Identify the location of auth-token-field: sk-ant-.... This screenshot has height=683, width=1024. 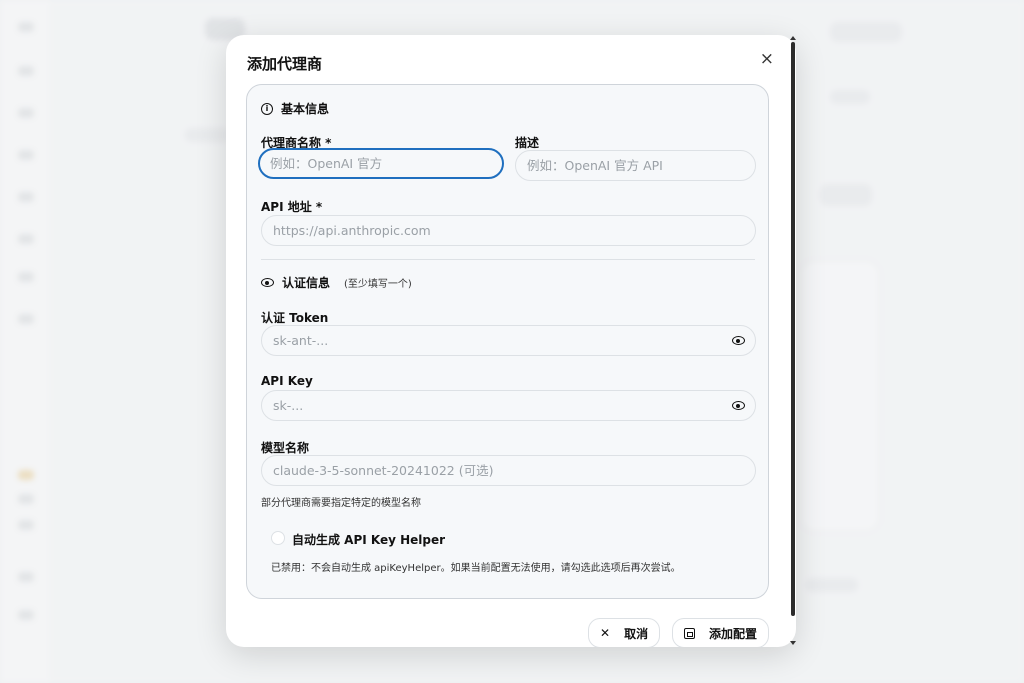
(508, 340).